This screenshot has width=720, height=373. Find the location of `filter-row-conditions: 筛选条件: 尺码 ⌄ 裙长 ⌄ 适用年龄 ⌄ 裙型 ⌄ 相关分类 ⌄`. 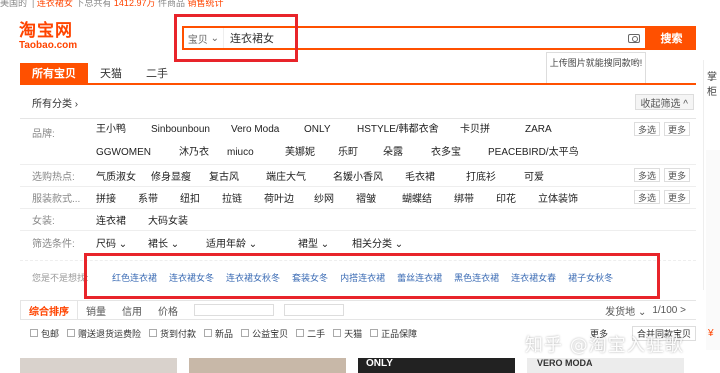

filter-row-conditions: 筛选条件: 尺码 ⌄ 裙长 ⌄ 适用年龄 ⌄ 裙型 ⌄ 相关分类 ⌄ is located at coordinates (358, 242).